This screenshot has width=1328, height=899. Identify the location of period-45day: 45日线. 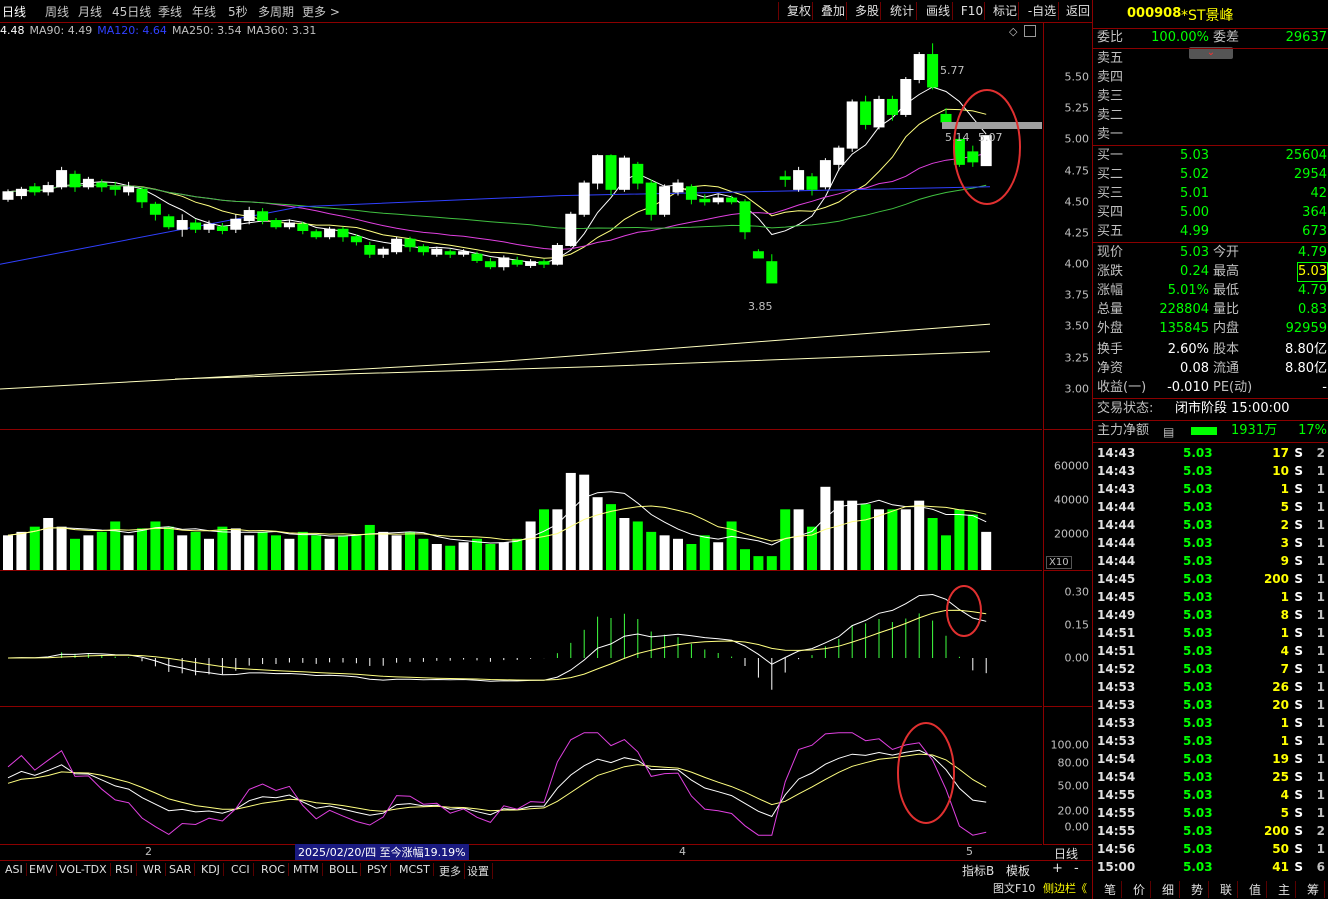
(131, 11).